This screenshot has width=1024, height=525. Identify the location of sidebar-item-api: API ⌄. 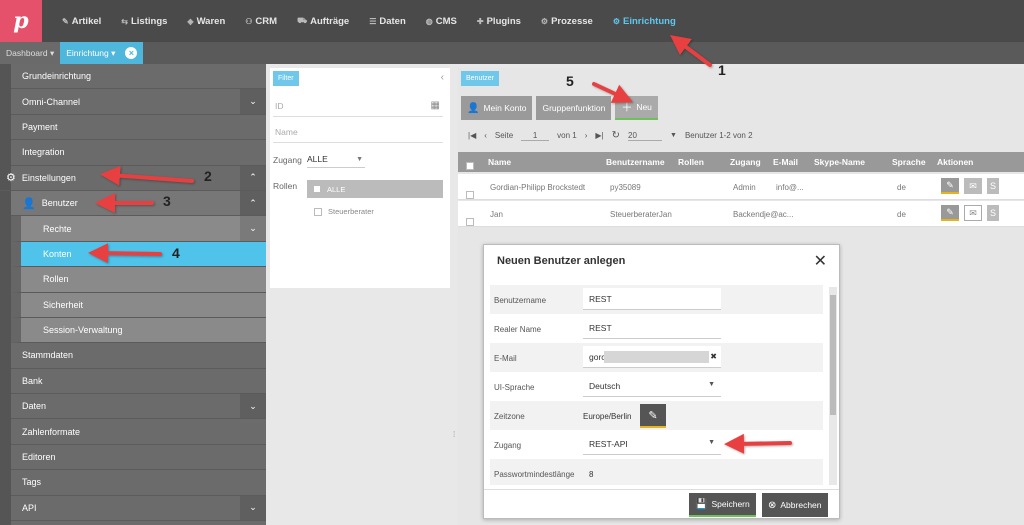
(138, 508).